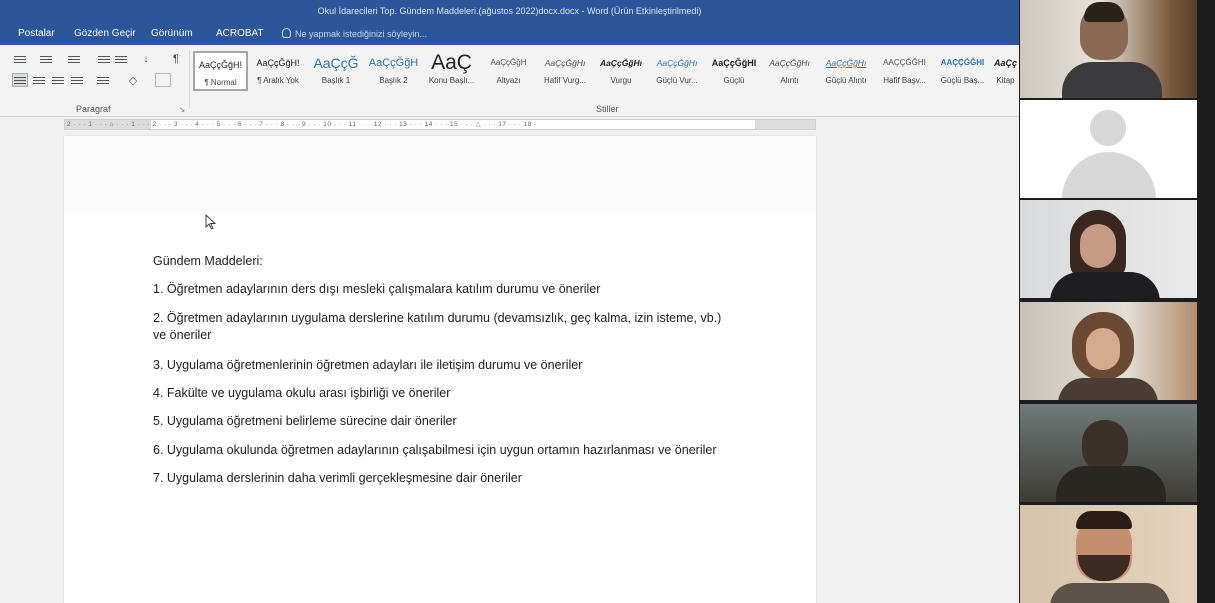  Describe the element at coordinates (621, 71) in the screenshot. I see `style-emphasis: AaÇçĞğHı Vurgu` at that location.